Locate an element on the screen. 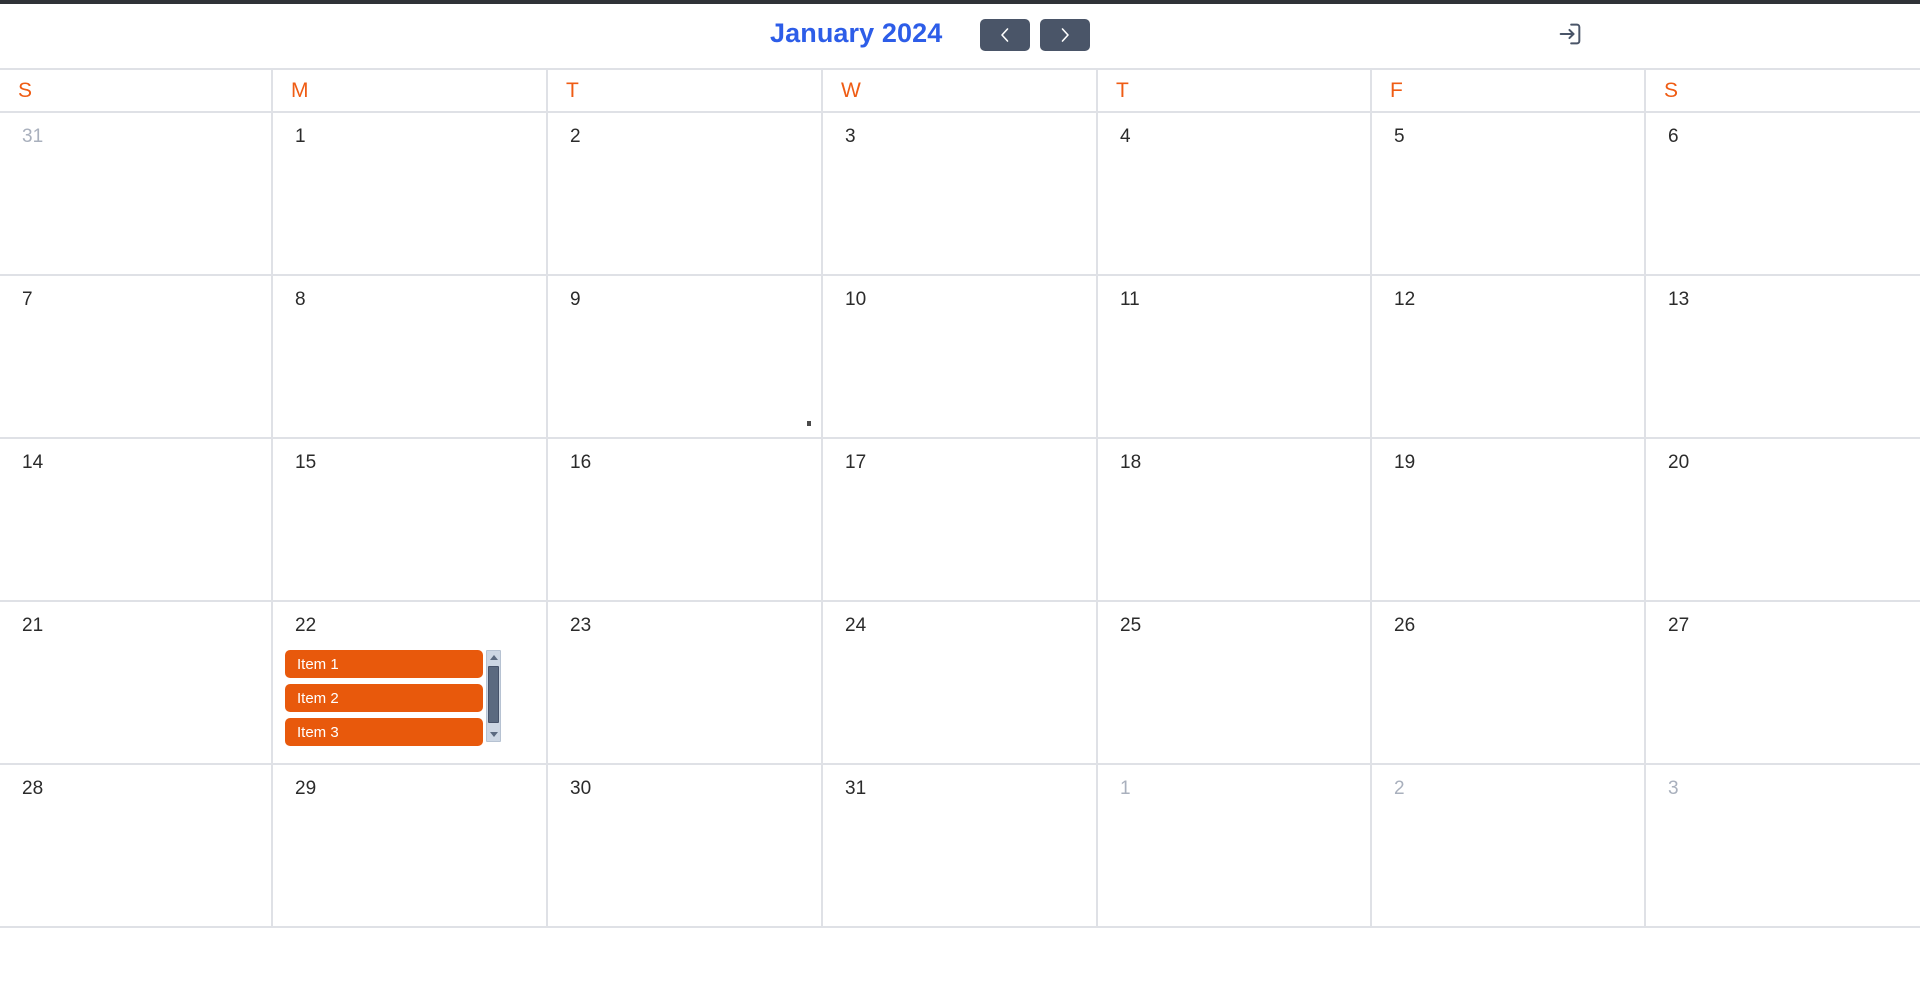 The image size is (1920, 986). day-cell: 29 is located at coordinates (410, 846).